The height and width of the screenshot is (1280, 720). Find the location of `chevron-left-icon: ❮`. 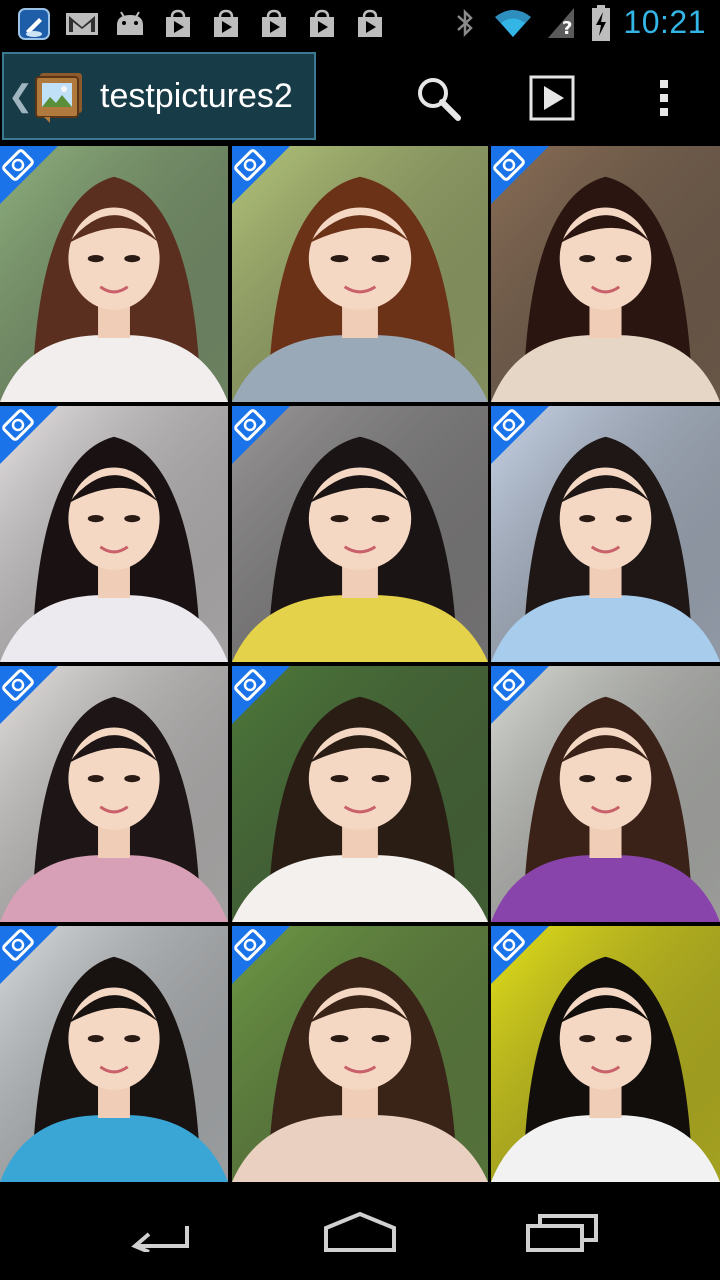

chevron-left-icon: ❮ is located at coordinates (21, 96).